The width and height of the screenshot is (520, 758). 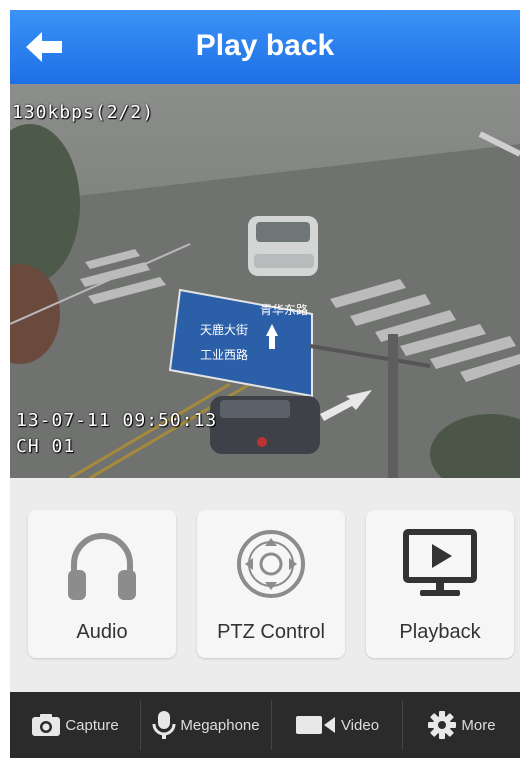 I want to click on playback-monitor-icon, so click(x=440, y=562).